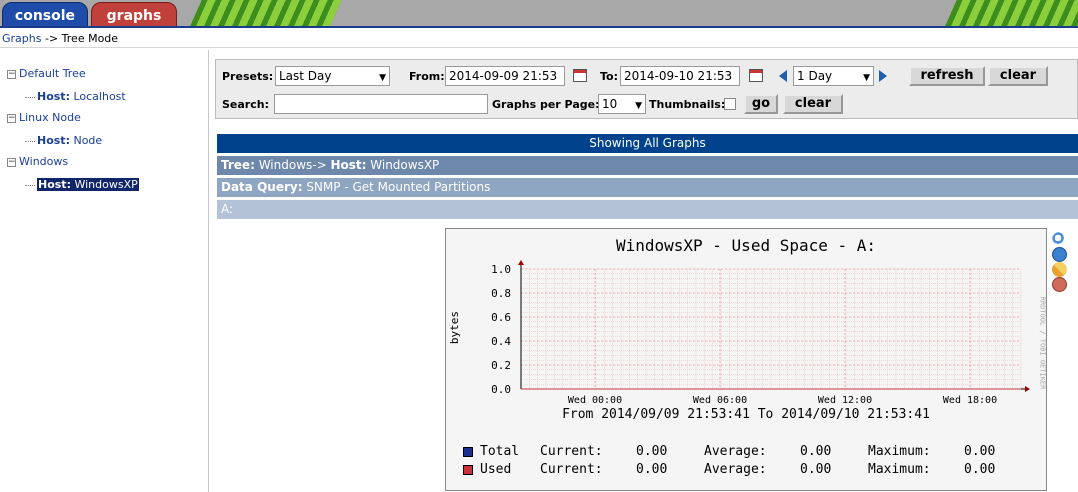 This screenshot has height=492, width=1078. Describe the element at coordinates (1059, 269) in the screenshot. I see `edit-icon` at that location.